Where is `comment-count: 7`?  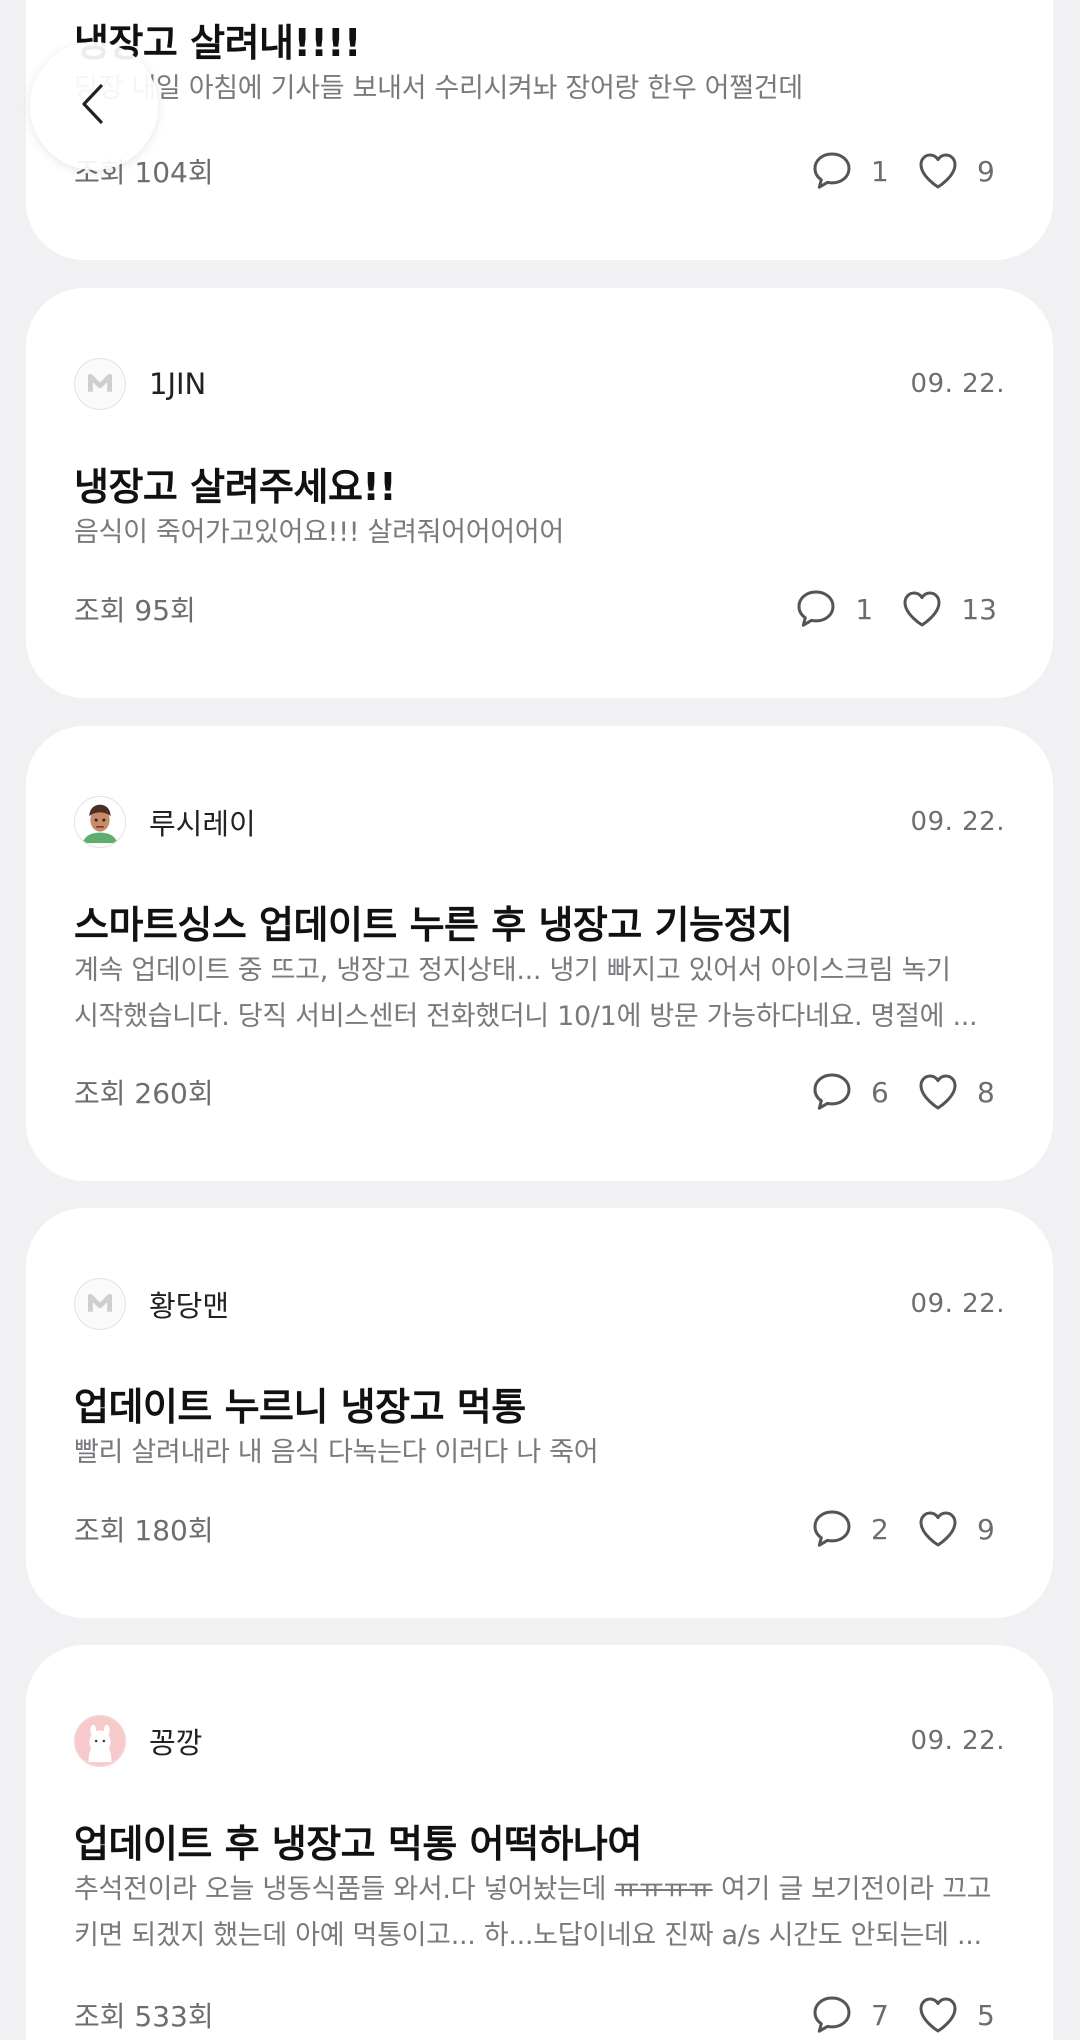
comment-count: 7 is located at coordinates (880, 2015).